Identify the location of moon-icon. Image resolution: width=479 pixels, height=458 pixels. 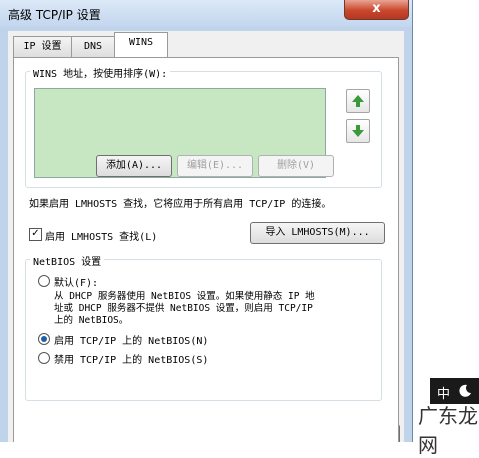
(465, 390).